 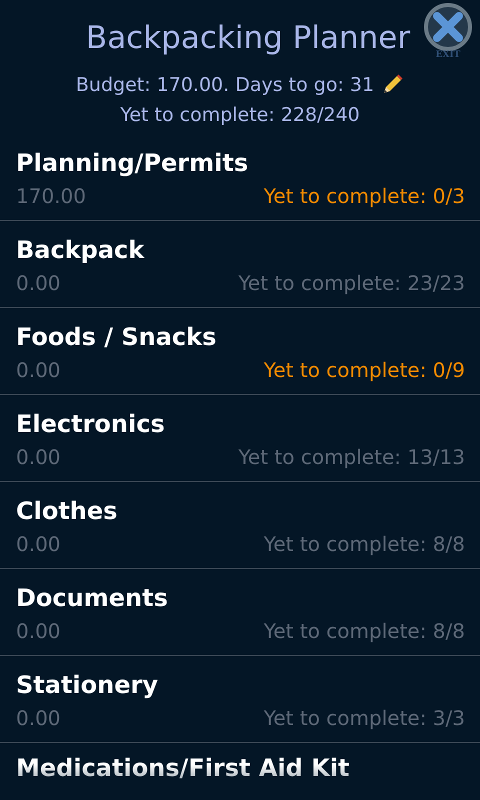 I want to click on category-row: Backpack 0.00 Yet to complete: 23/23, so click(x=240, y=264).